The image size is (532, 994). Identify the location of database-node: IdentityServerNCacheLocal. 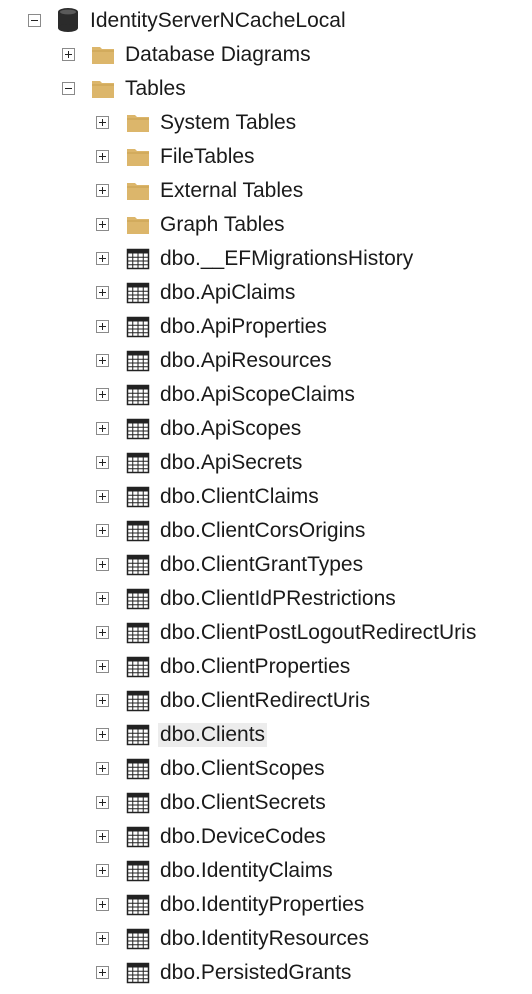
(266, 21).